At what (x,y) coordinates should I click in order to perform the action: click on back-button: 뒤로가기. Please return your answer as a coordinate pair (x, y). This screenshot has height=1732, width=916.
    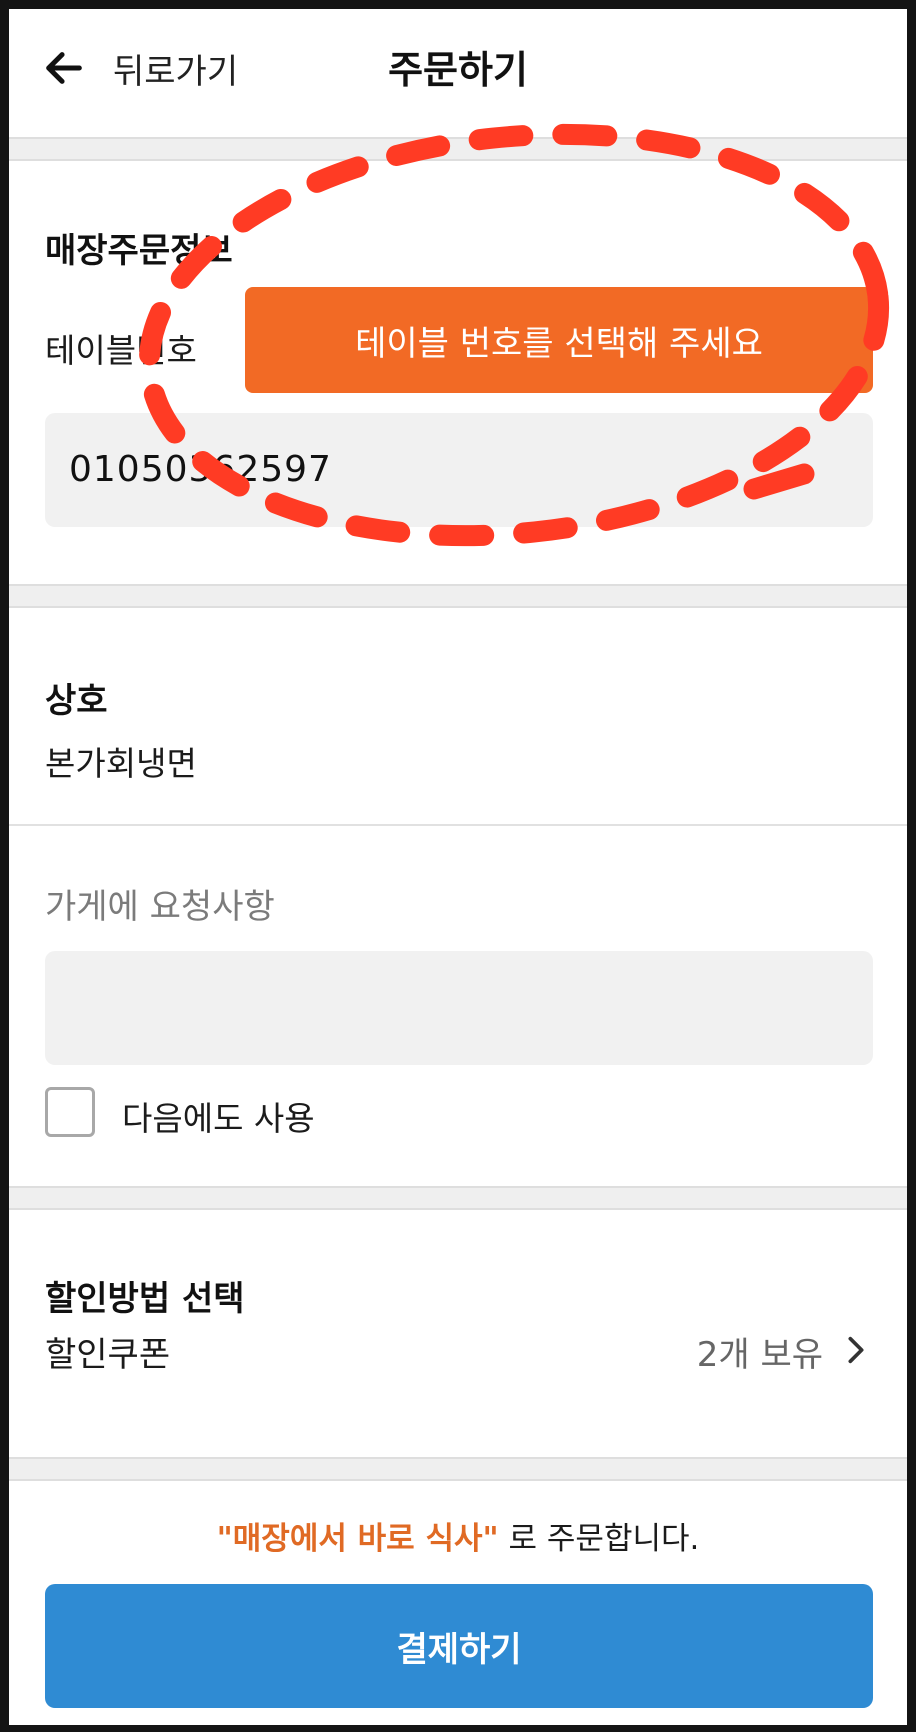
    Looking at the image, I should click on (156, 68).